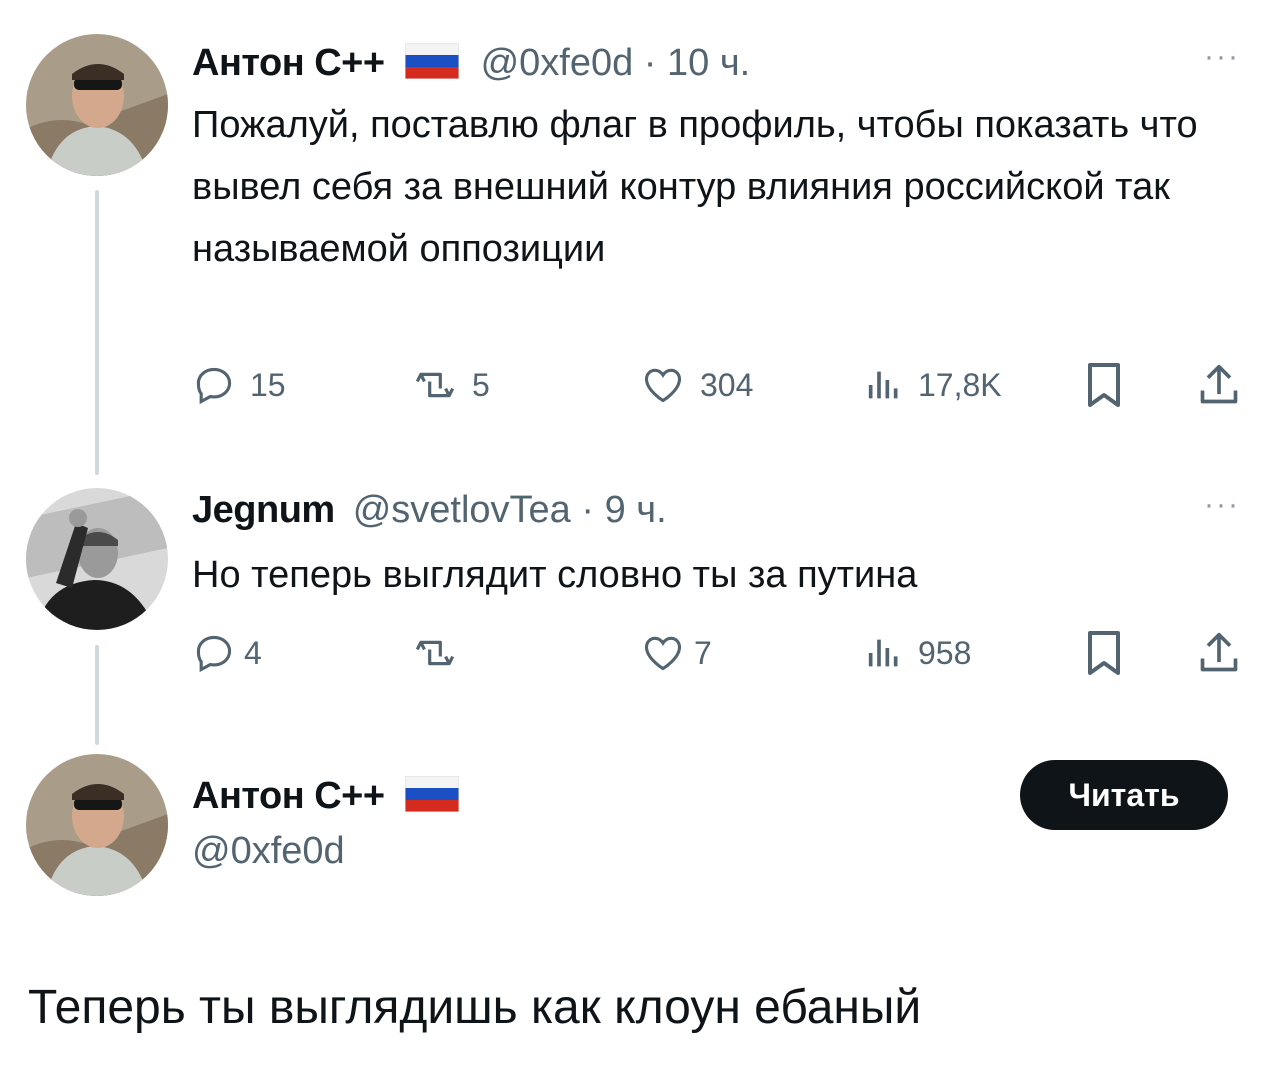 Image resolution: width=1280 pixels, height=1082 pixels. I want to click on author-name: Антон С++, so click(288, 63).